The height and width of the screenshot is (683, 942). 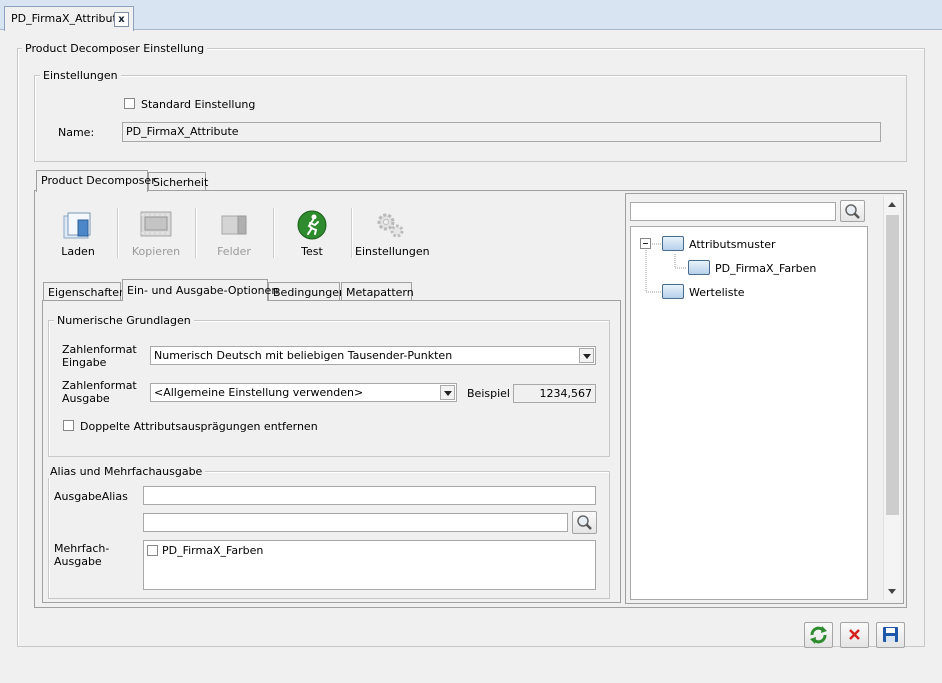 I want to click on tree-search-button, so click(x=852, y=211).